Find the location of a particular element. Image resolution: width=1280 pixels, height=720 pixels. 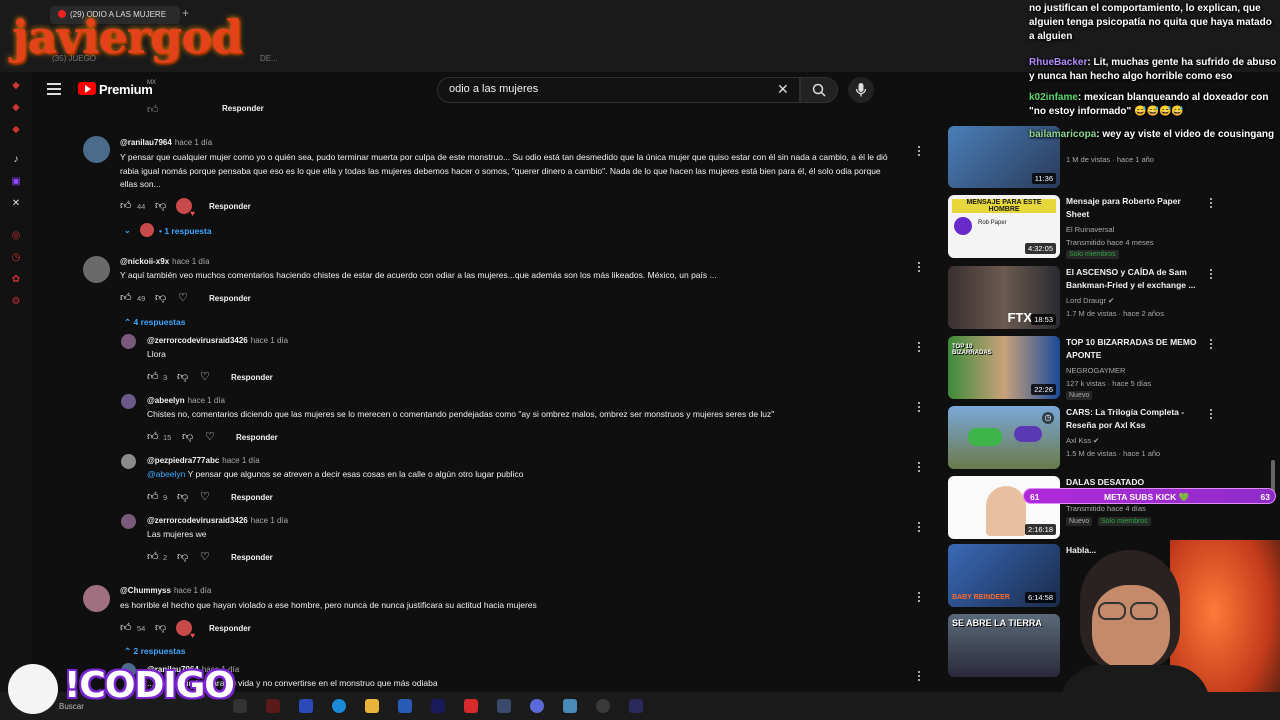

video-thumbnail: TOP 10 BIZARRADAS 22:26 is located at coordinates (1004, 367).